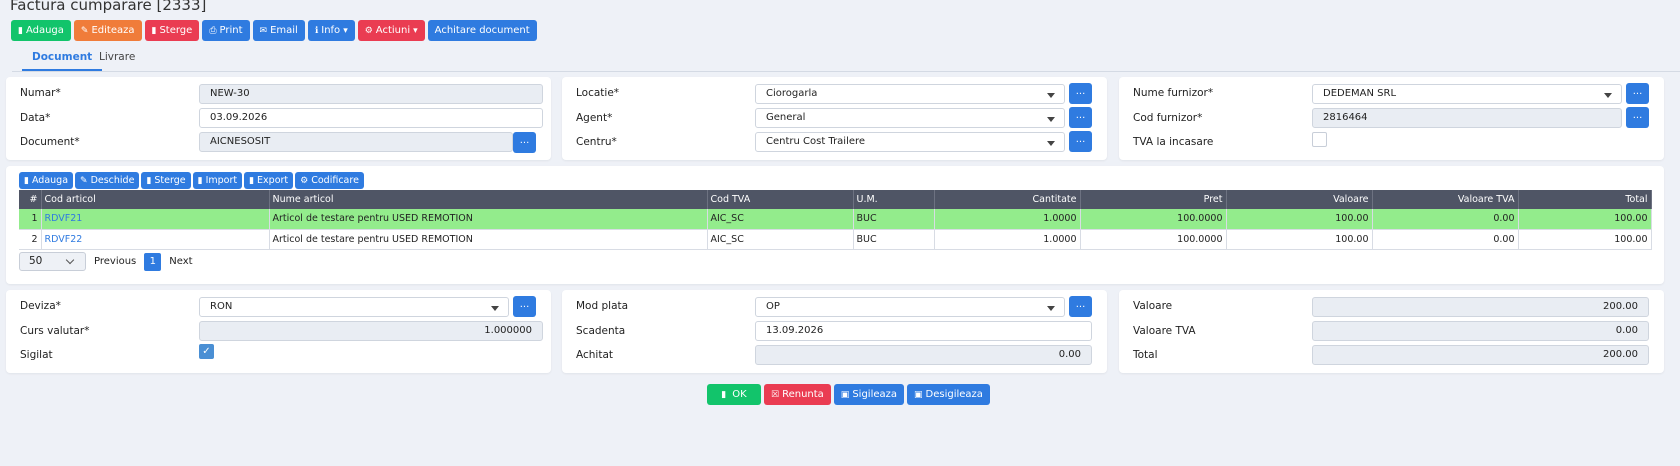  I want to click on col-header-valoare-tva: Valoare TVA, so click(1445, 199).